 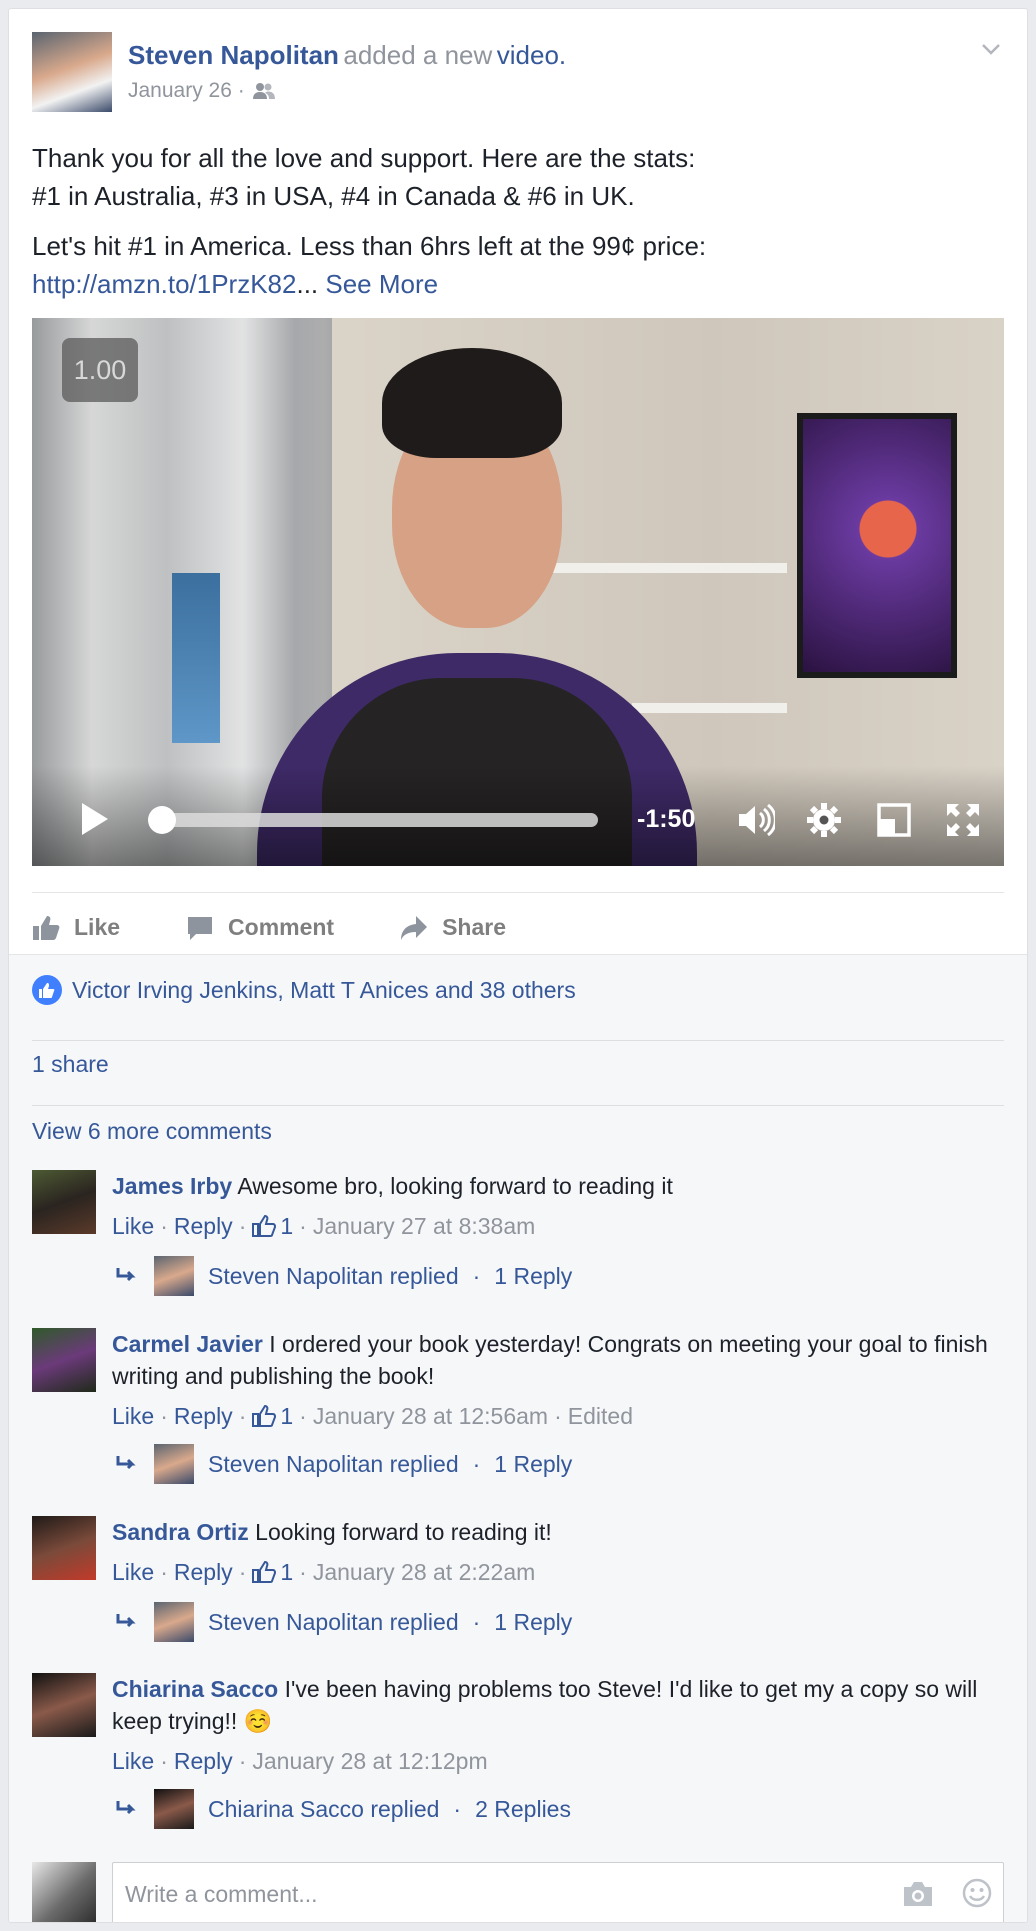 What do you see at coordinates (46, 927) in the screenshot?
I see `thumbs-up-icon` at bounding box center [46, 927].